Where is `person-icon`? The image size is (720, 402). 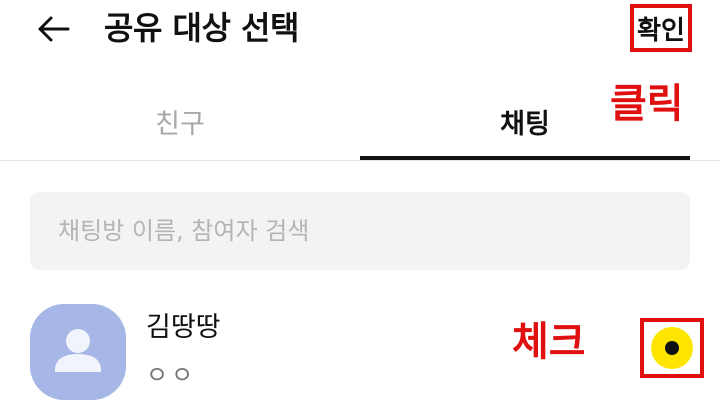 person-icon is located at coordinates (78, 350).